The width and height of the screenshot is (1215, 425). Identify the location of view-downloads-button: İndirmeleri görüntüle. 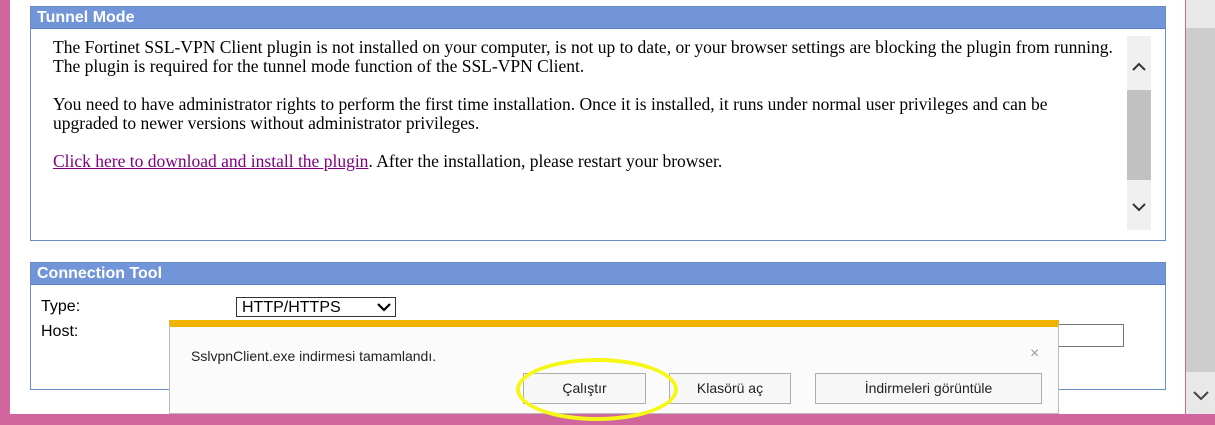
(928, 388).